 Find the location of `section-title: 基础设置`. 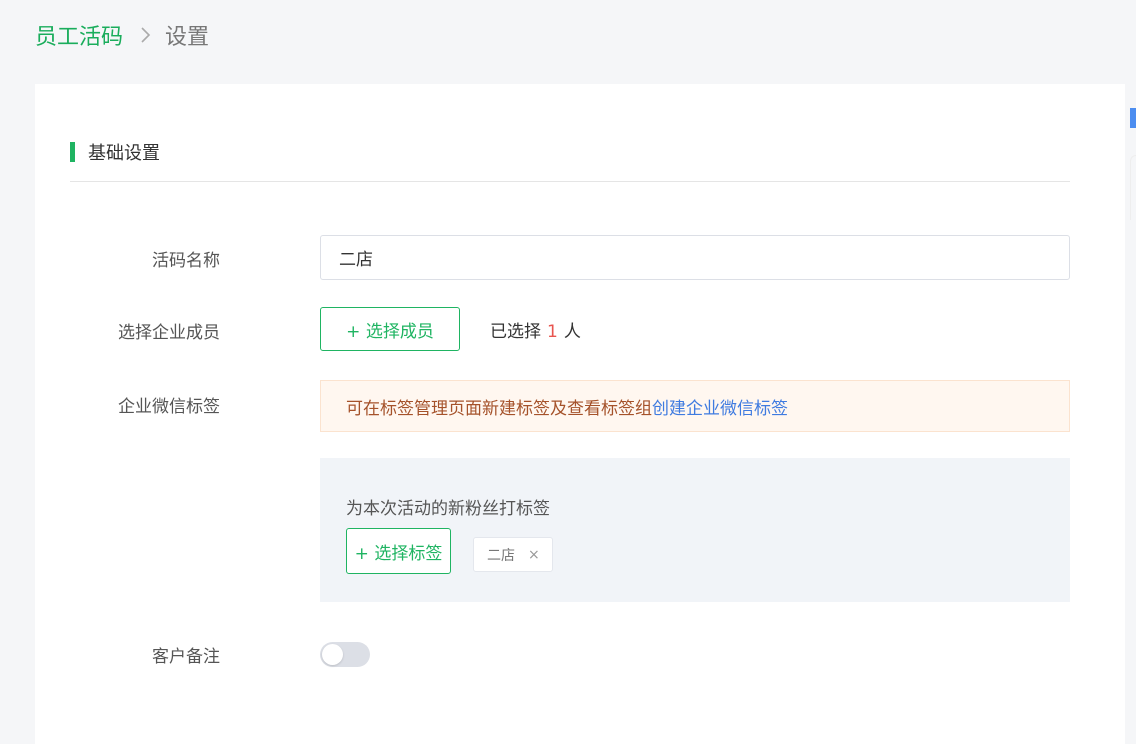

section-title: 基础设置 is located at coordinates (124, 153).